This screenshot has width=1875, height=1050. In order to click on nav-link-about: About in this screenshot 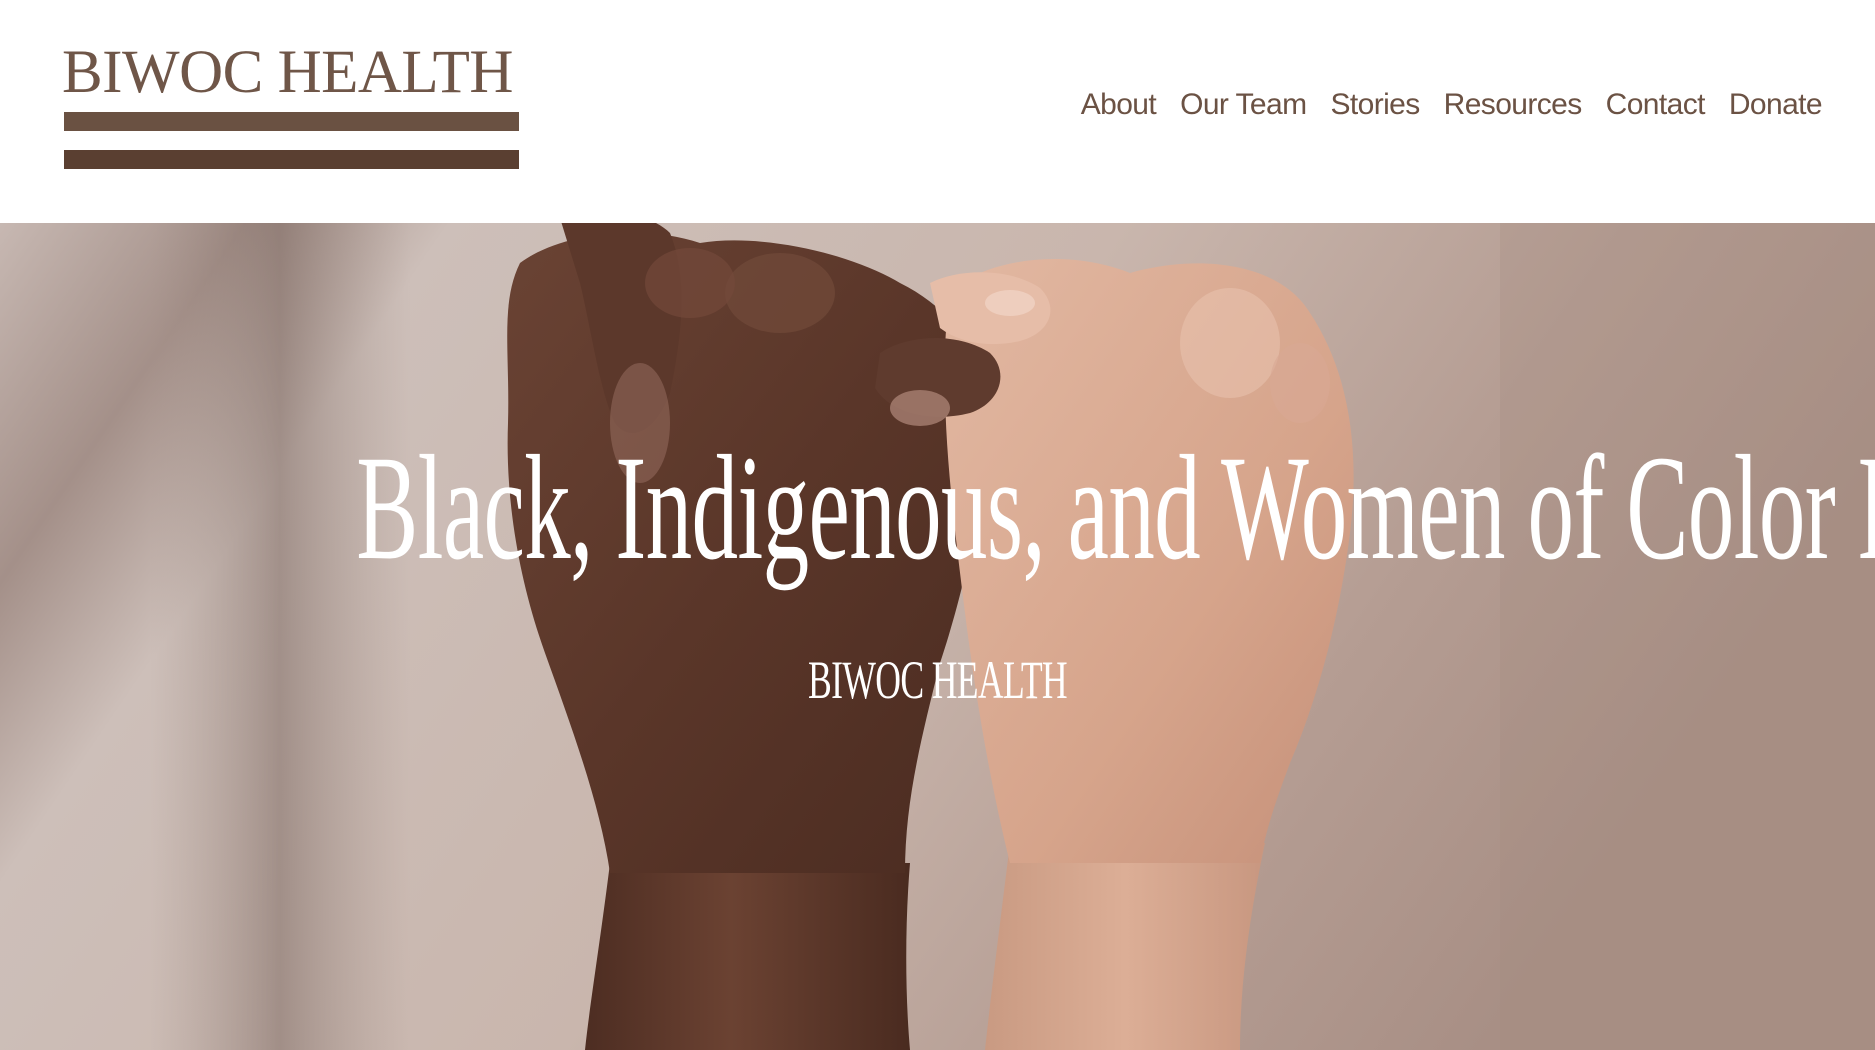, I will do `click(1119, 105)`.